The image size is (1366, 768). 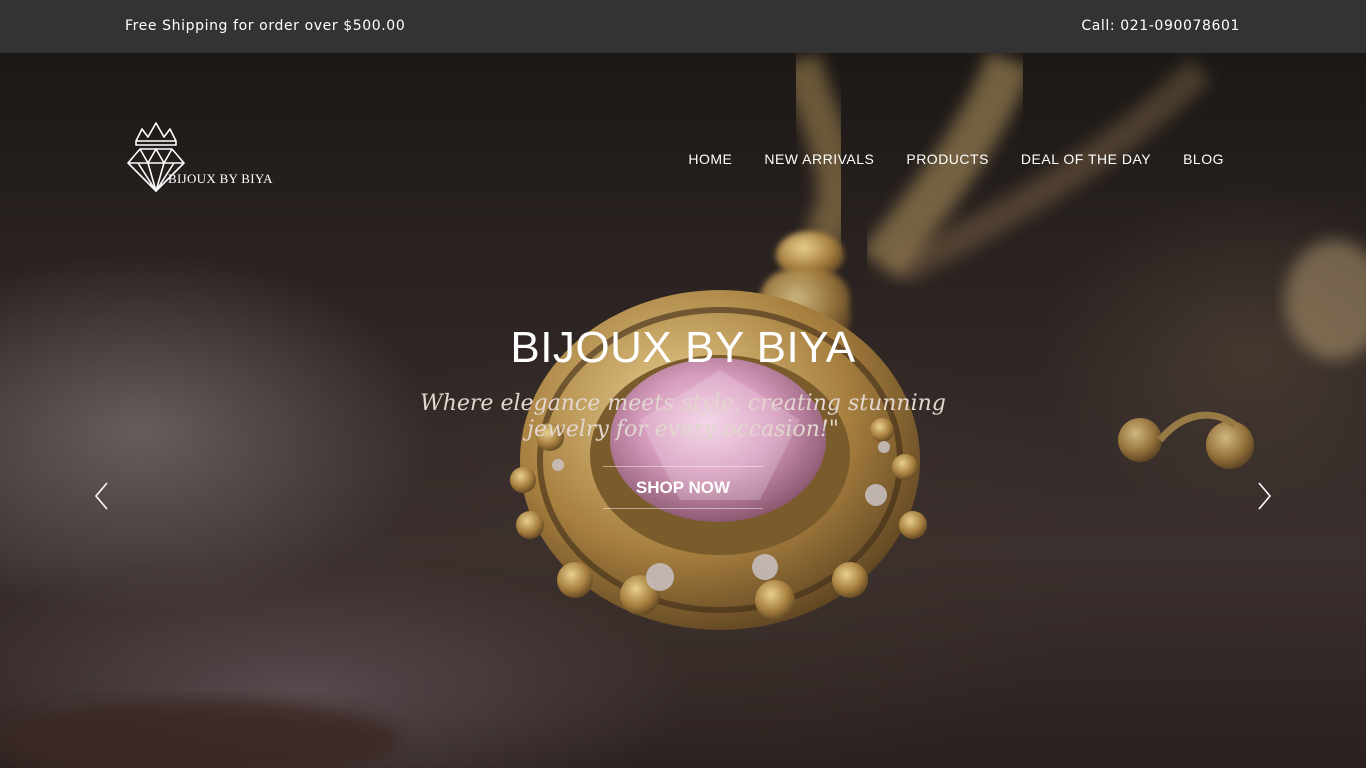 I want to click on chevron-left-icon, so click(x=101, y=496).